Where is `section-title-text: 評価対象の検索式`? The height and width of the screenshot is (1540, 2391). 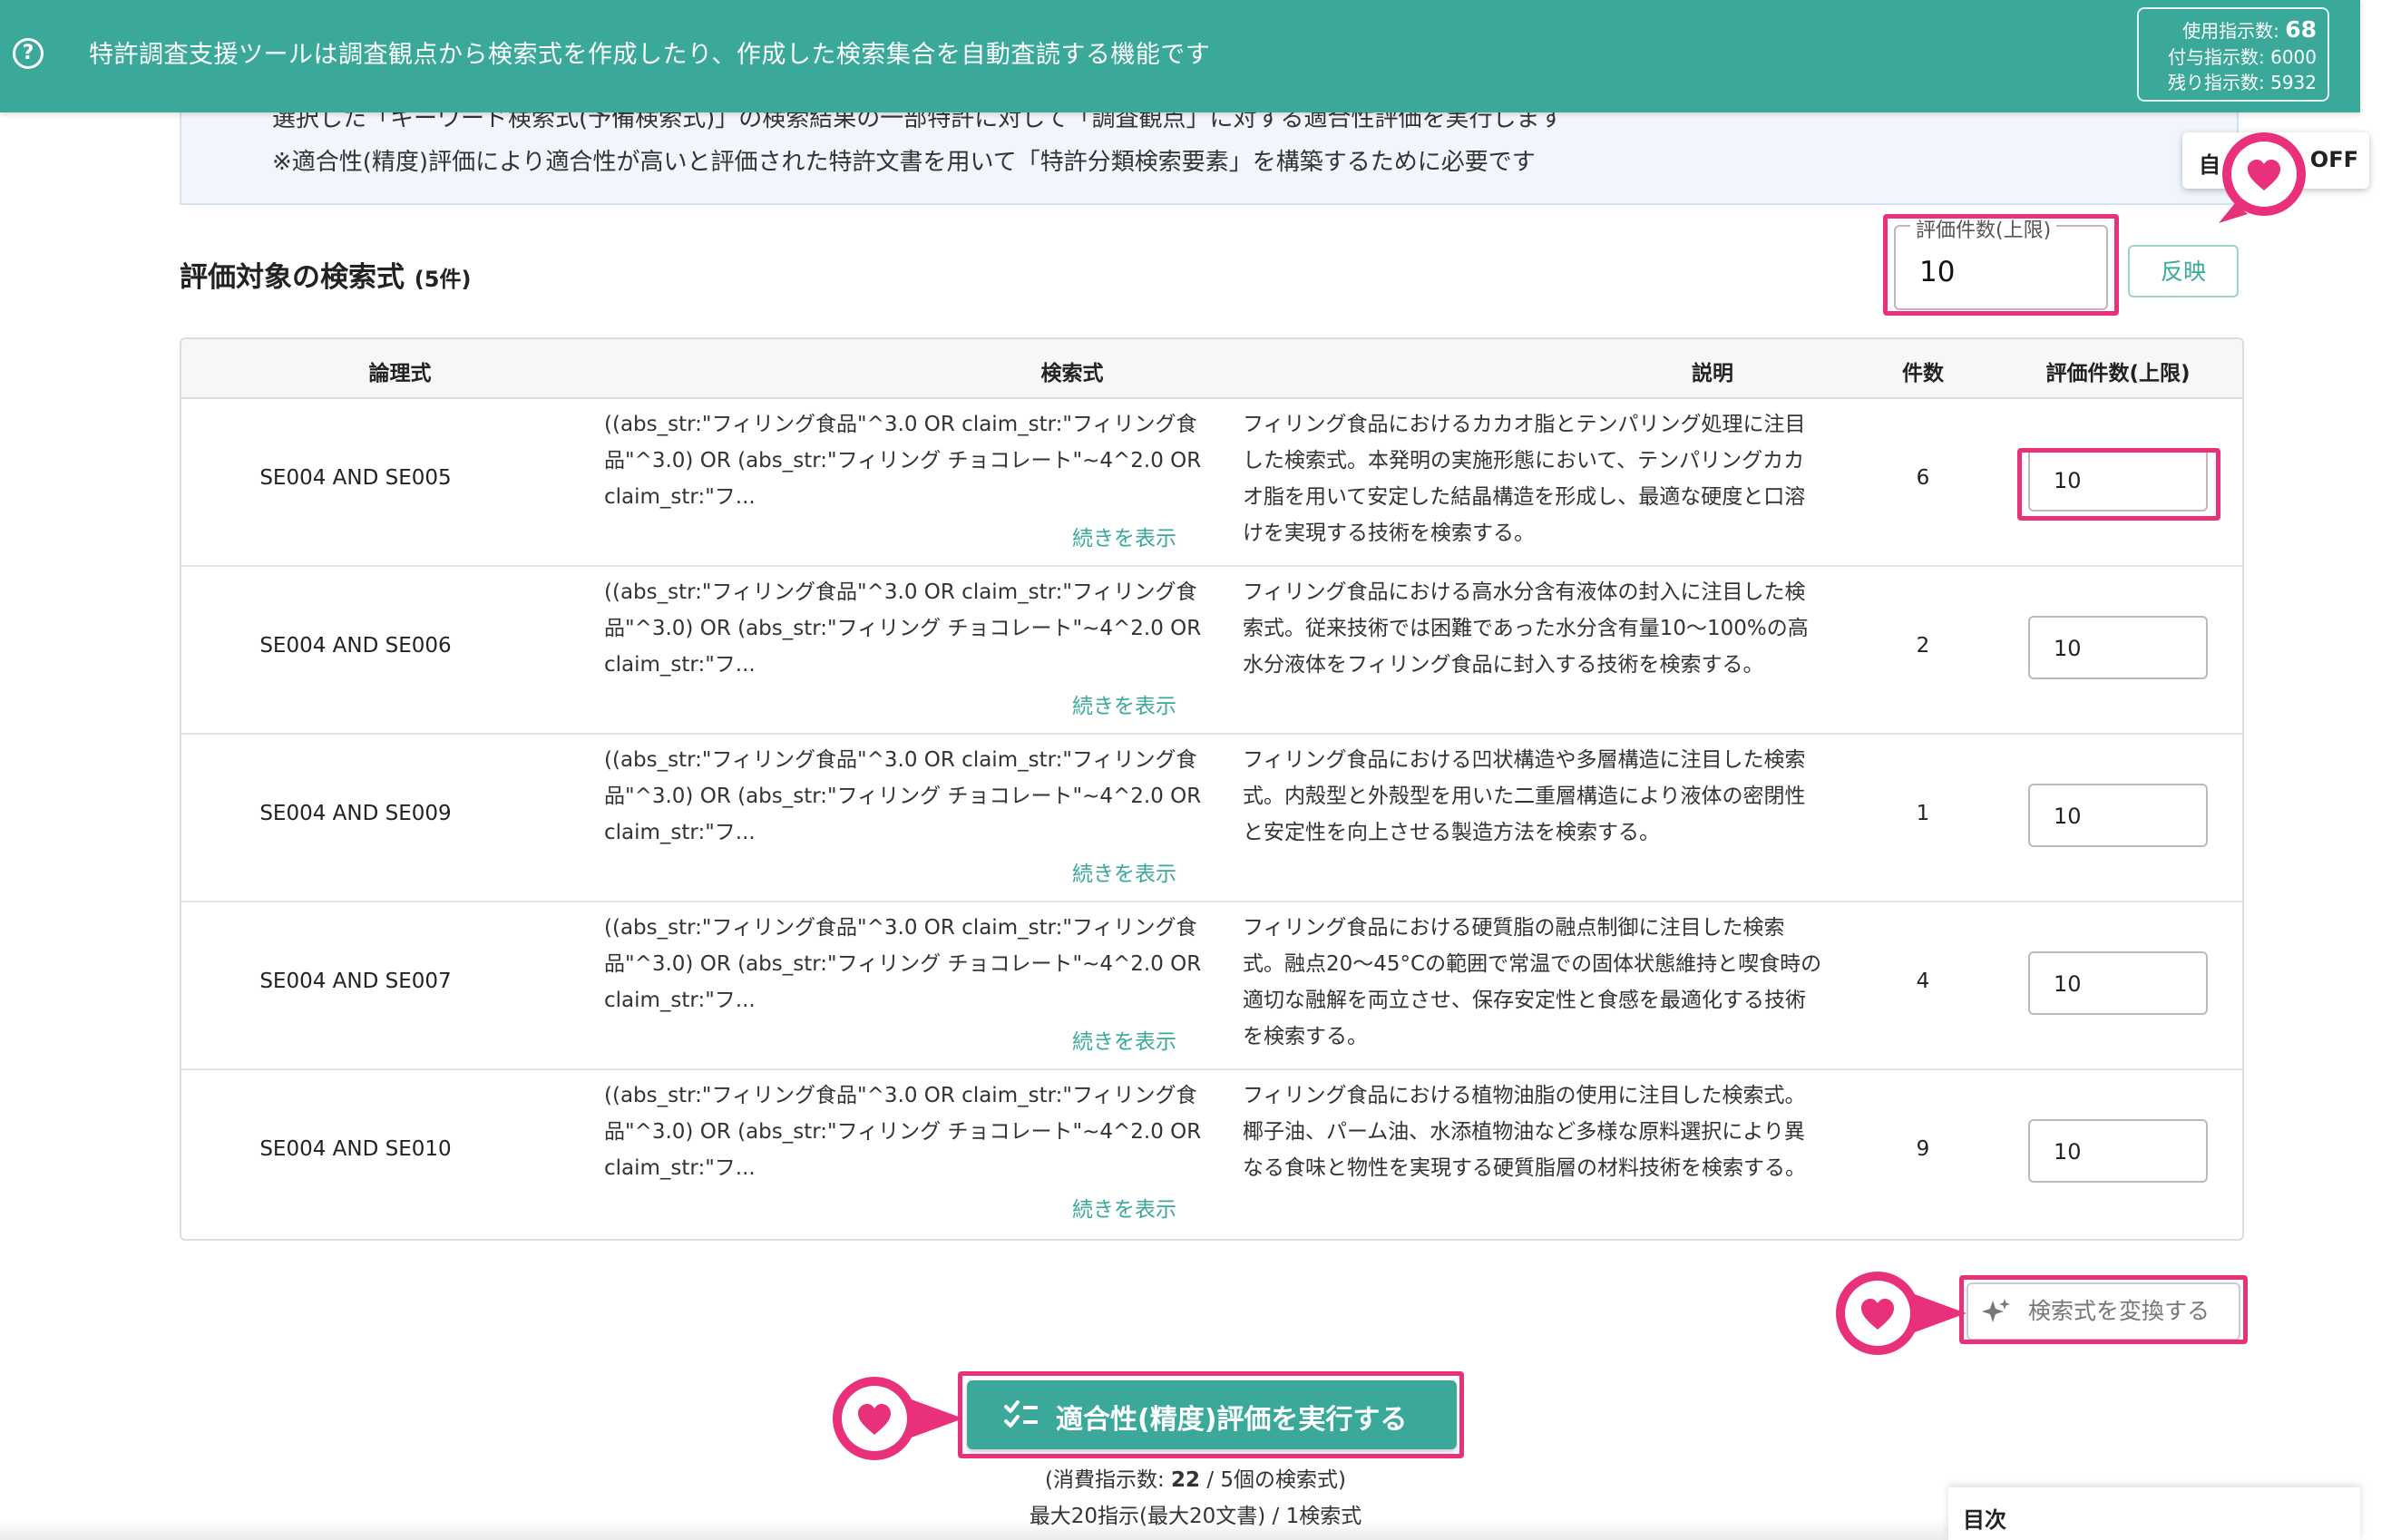 section-title-text: 評価対象の検索式 is located at coordinates (292, 277).